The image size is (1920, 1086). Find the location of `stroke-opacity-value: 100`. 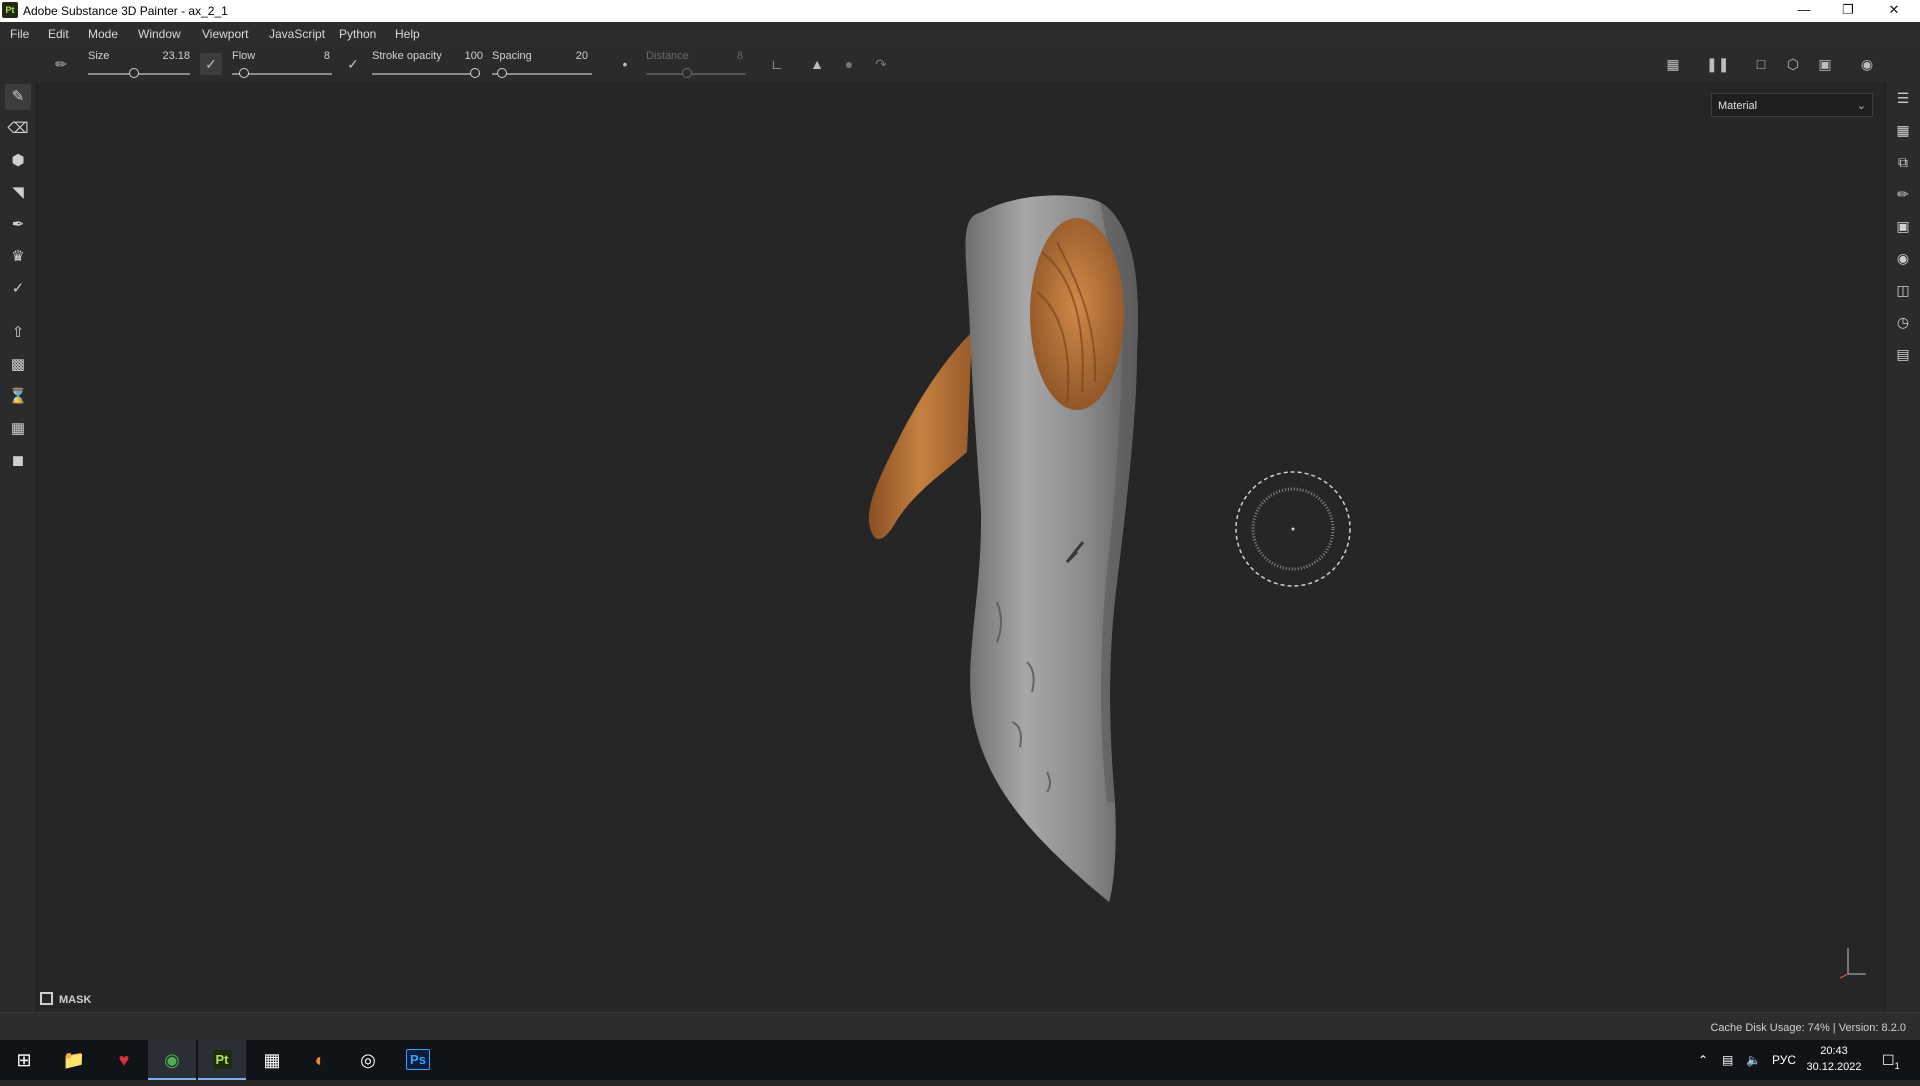

stroke-opacity-value: 100 is located at coordinates (463, 56).